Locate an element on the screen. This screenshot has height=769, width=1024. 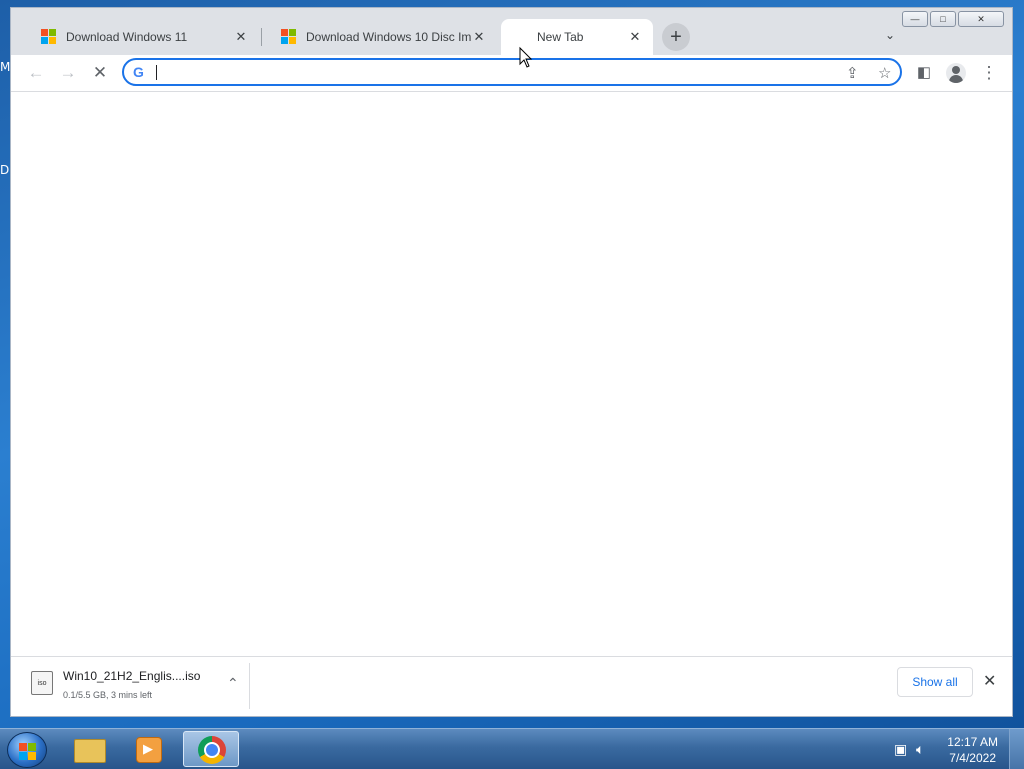
clock-date: 7/4/2022 is located at coordinates (972, 758).